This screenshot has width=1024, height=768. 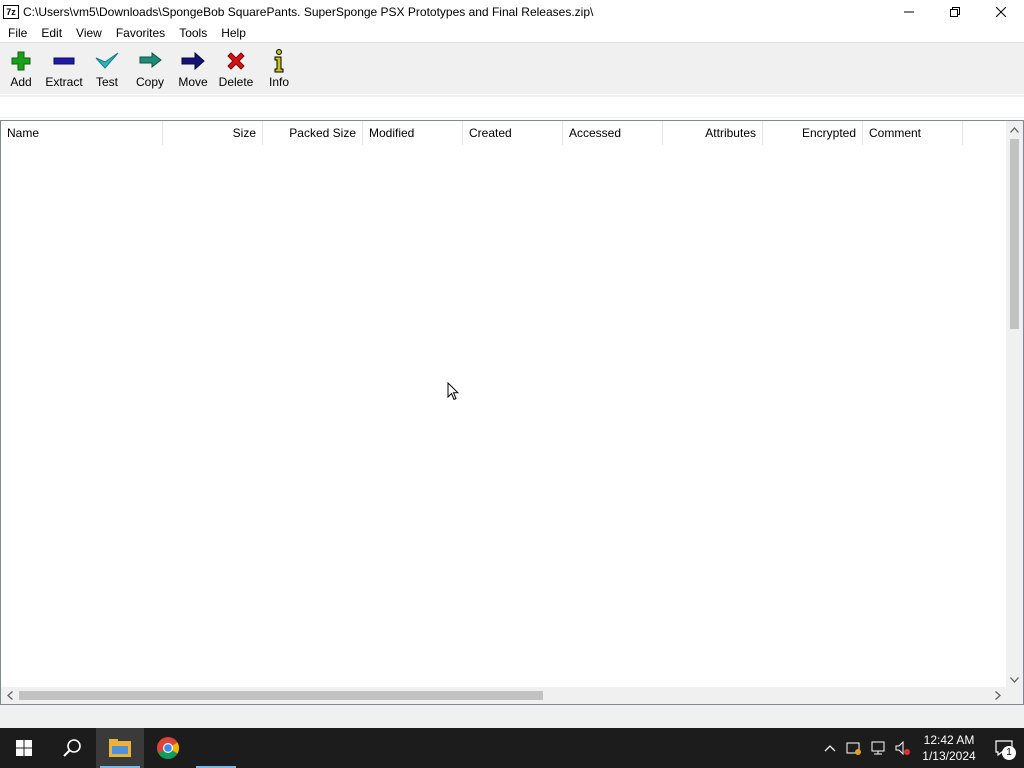 I want to click on extract-button: Extract, so click(x=64, y=68).